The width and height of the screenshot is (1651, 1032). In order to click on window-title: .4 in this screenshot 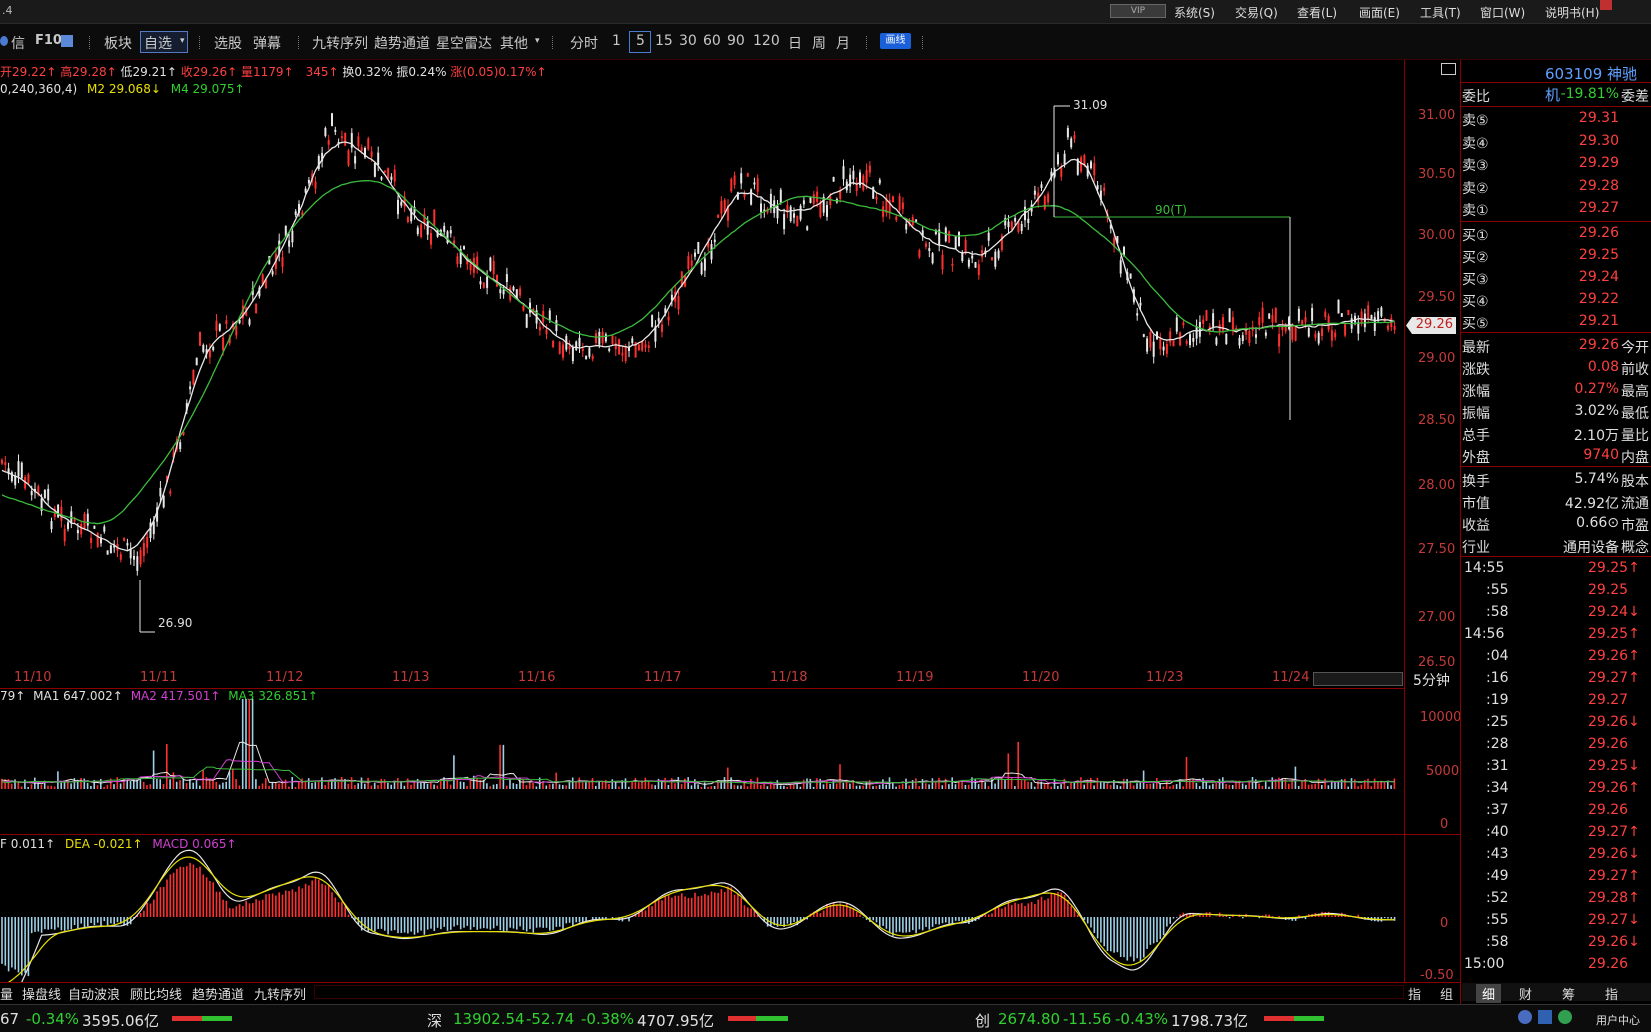, I will do `click(7, 10)`.